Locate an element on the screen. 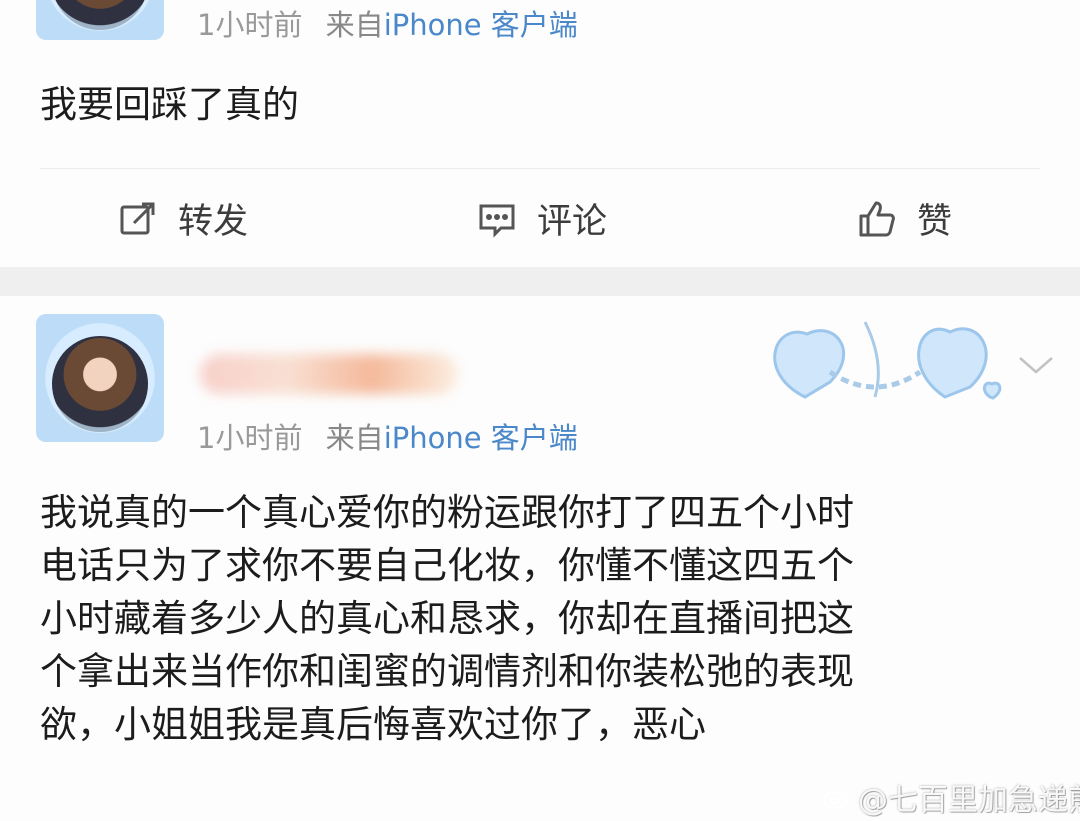 This screenshot has height=821, width=1080. watermark: @七百里加急递煎饼 is located at coordinates (951, 797).